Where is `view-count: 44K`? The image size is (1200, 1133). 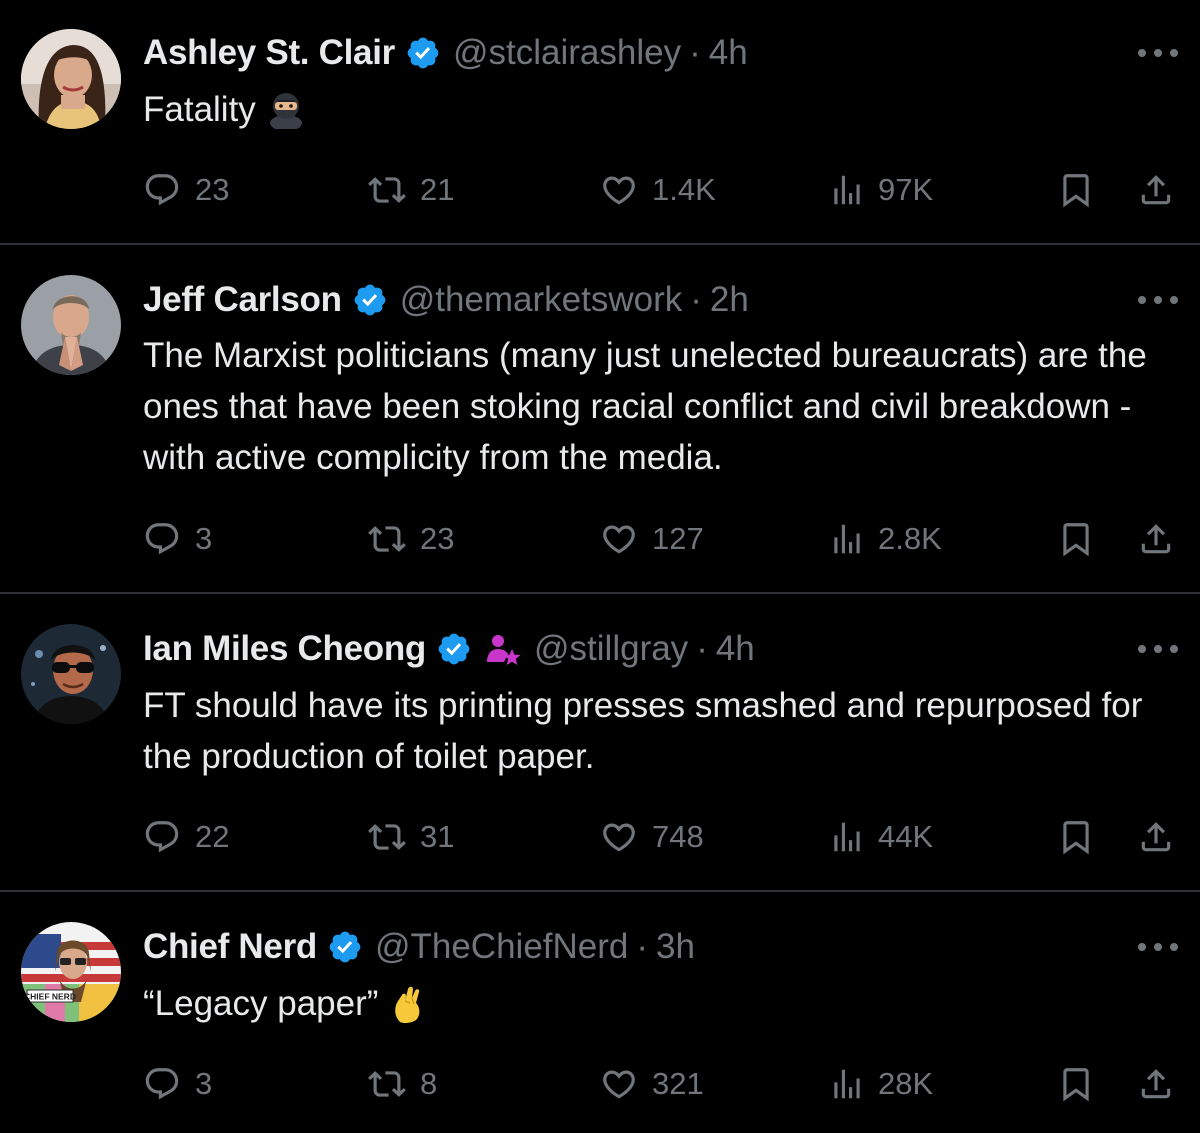
view-count: 44K is located at coordinates (906, 836).